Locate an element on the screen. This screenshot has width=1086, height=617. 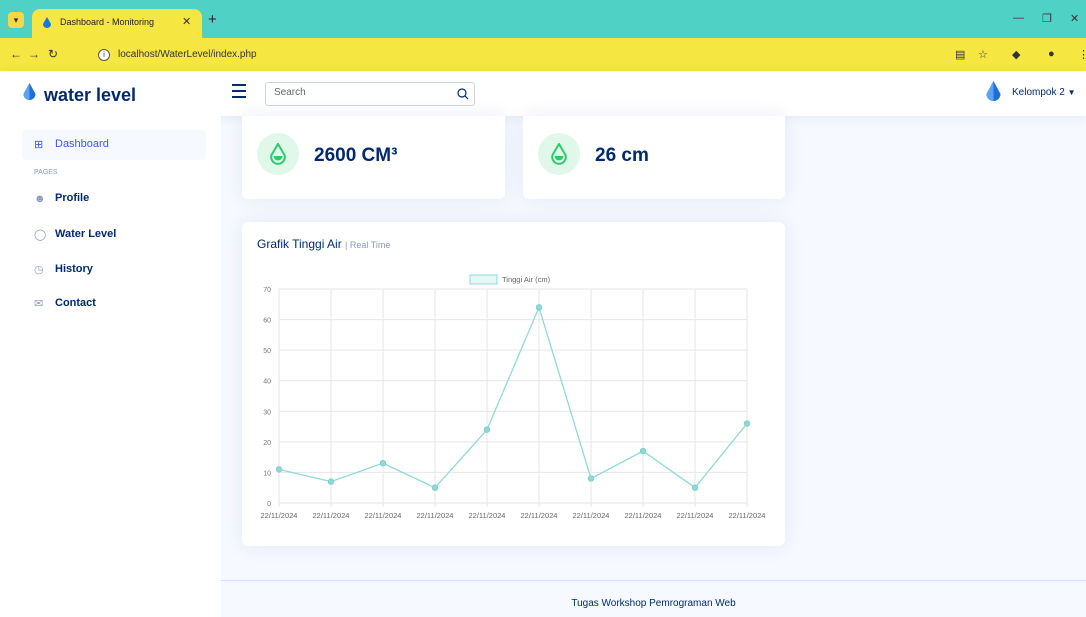
card-value: 26 cm is located at coordinates (622, 155).